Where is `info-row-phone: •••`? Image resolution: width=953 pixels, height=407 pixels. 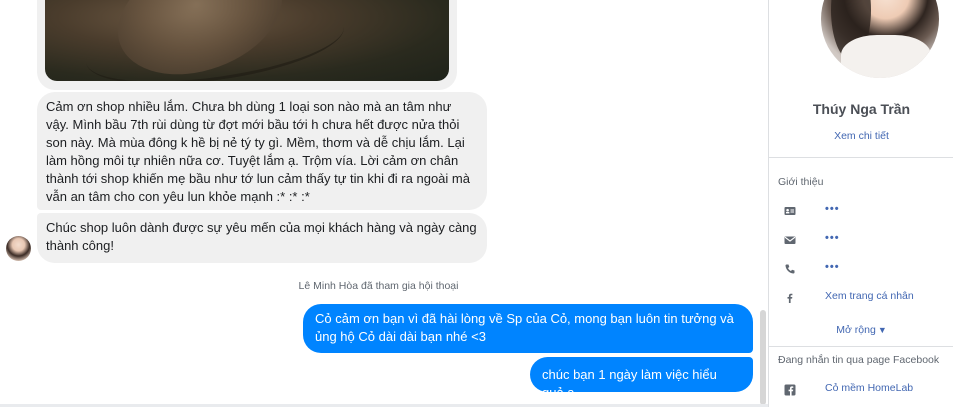
info-row-phone: ••• is located at coordinates (864, 269).